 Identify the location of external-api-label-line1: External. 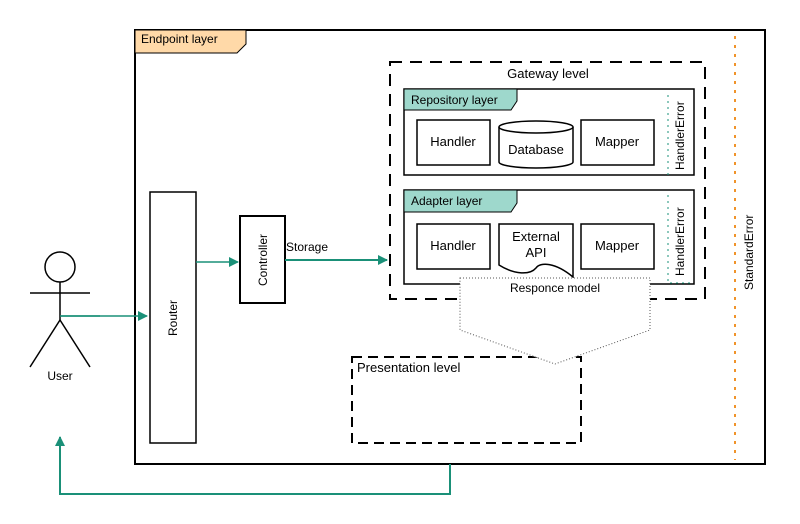
(536, 236).